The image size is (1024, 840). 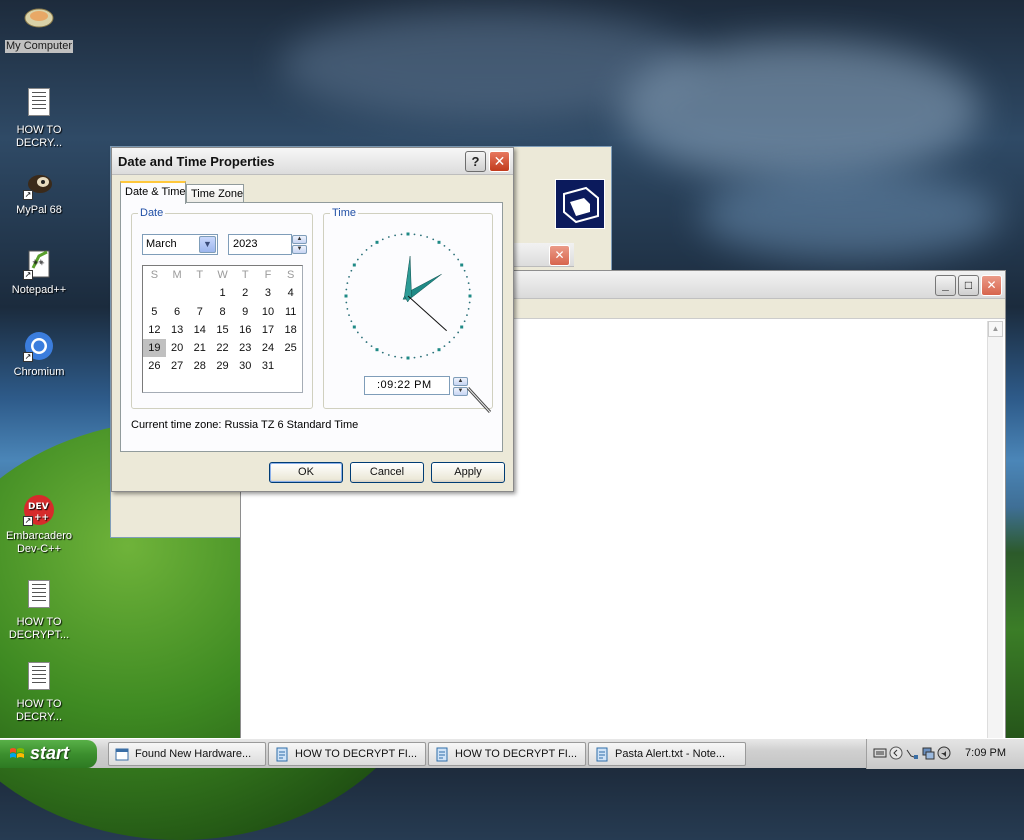 I want to click on clock-second-hand, so click(x=427, y=313).